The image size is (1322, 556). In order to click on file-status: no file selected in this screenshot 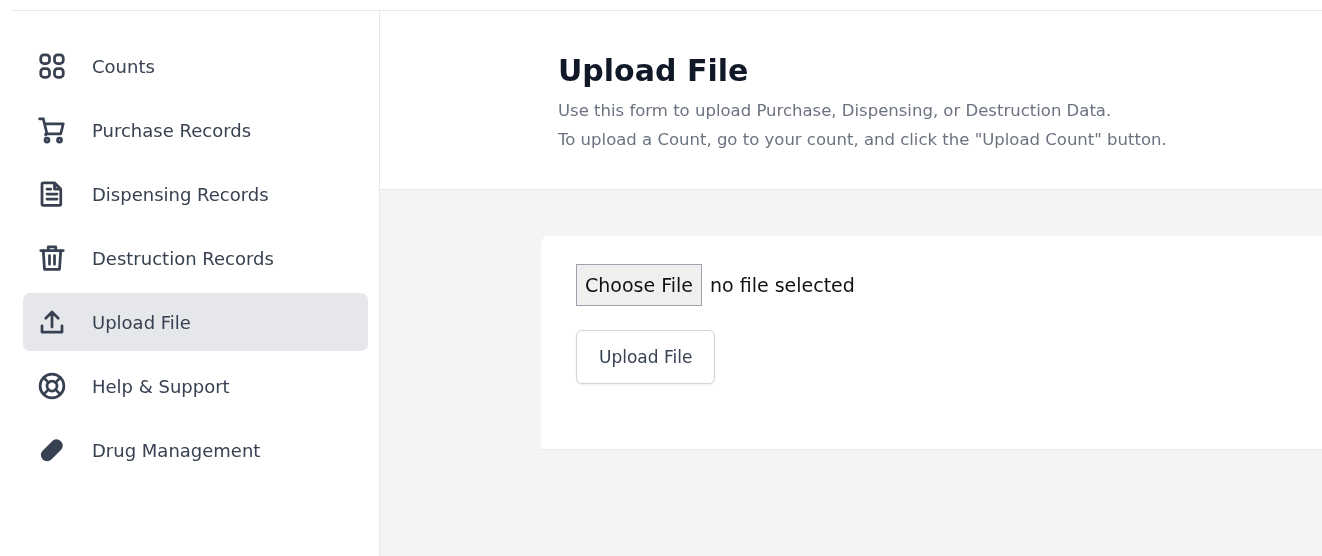, I will do `click(782, 285)`.